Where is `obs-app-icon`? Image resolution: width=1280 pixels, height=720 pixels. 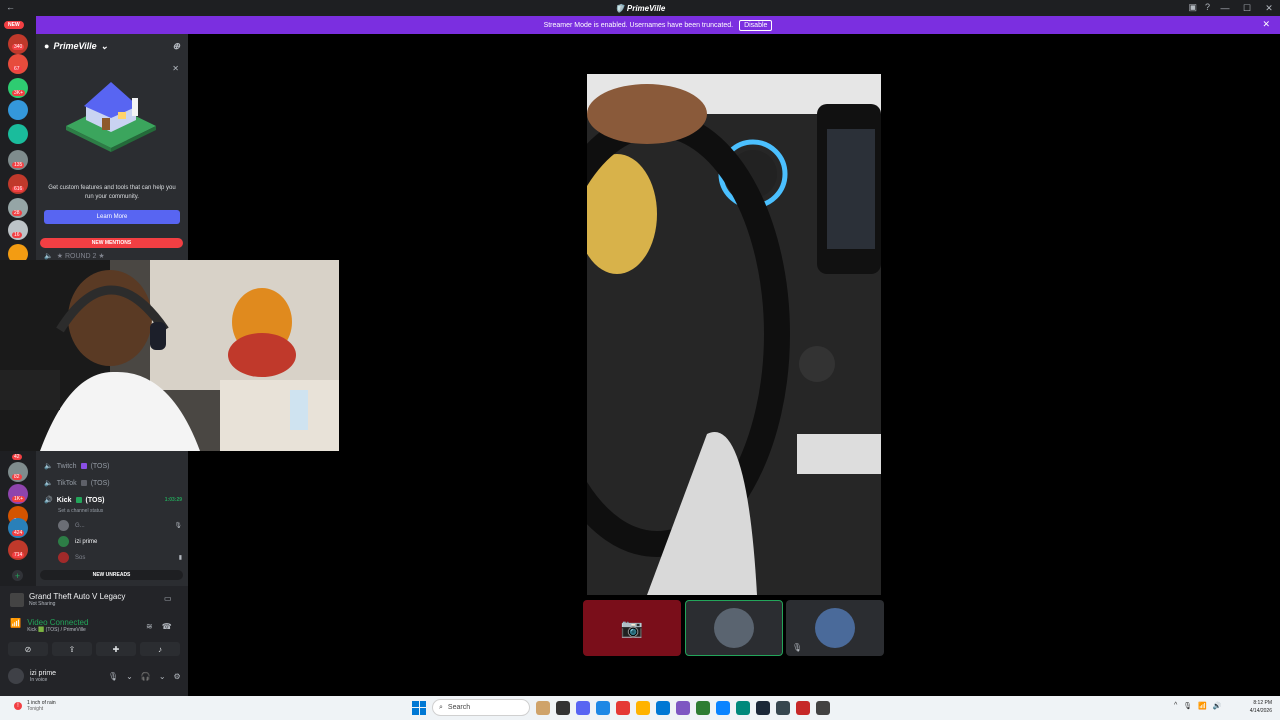 obs-app-icon is located at coordinates (823, 707).